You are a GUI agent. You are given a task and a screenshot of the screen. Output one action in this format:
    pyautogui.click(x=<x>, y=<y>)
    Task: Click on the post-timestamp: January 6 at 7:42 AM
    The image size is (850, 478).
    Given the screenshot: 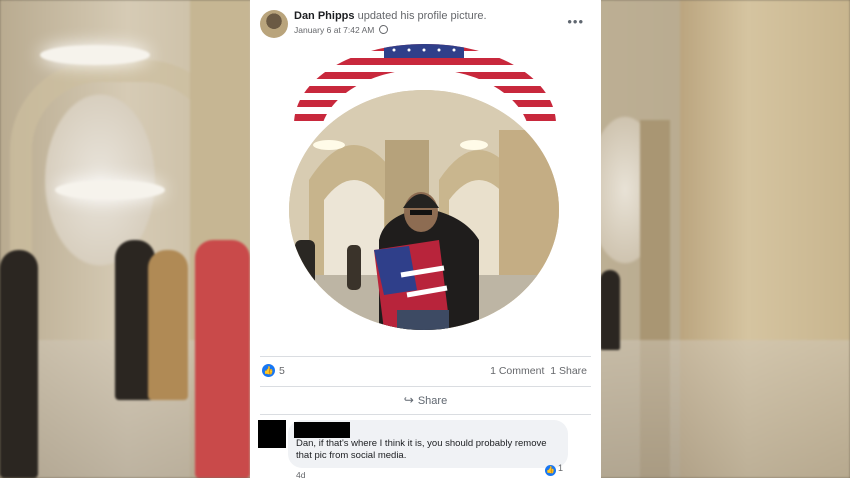 What is the action you would take?
    pyautogui.click(x=341, y=30)
    